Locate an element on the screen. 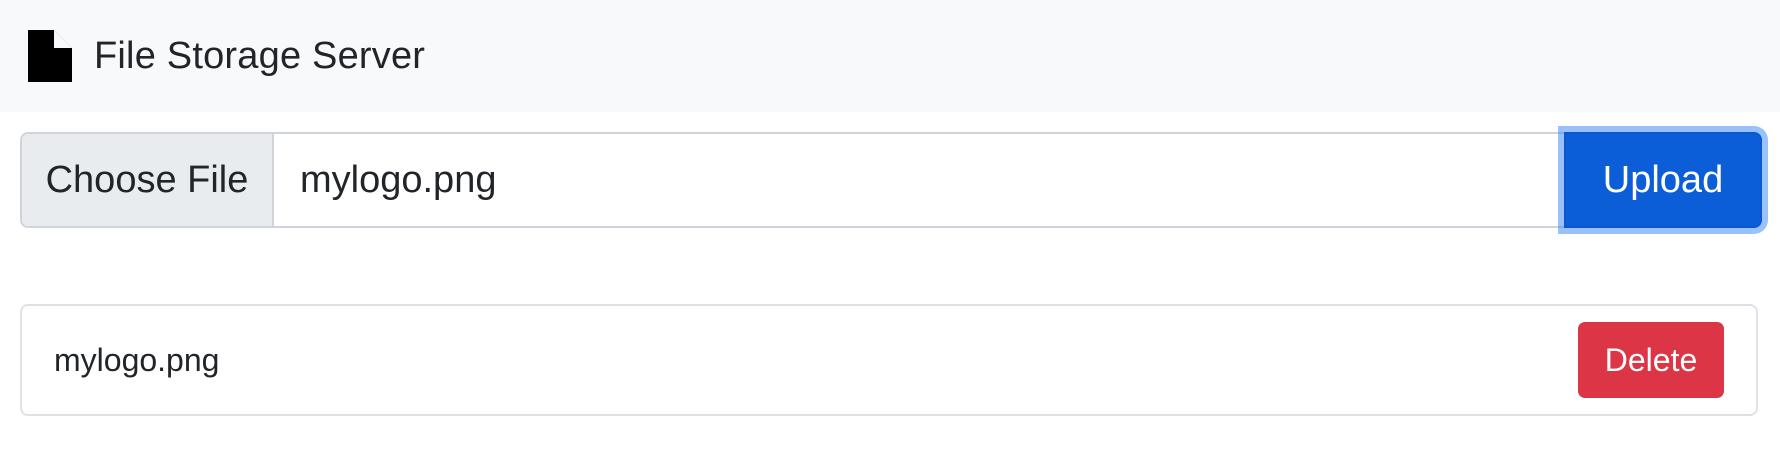  app-title: File Storage Server is located at coordinates (260, 55).